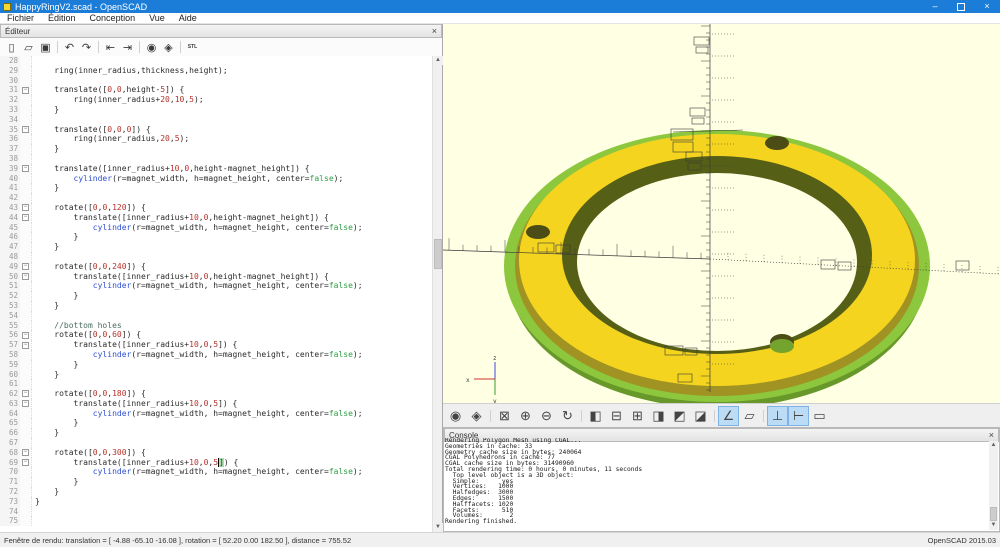 This screenshot has width=1000, height=547. I want to click on code-line: 52 }, so click(216, 296).